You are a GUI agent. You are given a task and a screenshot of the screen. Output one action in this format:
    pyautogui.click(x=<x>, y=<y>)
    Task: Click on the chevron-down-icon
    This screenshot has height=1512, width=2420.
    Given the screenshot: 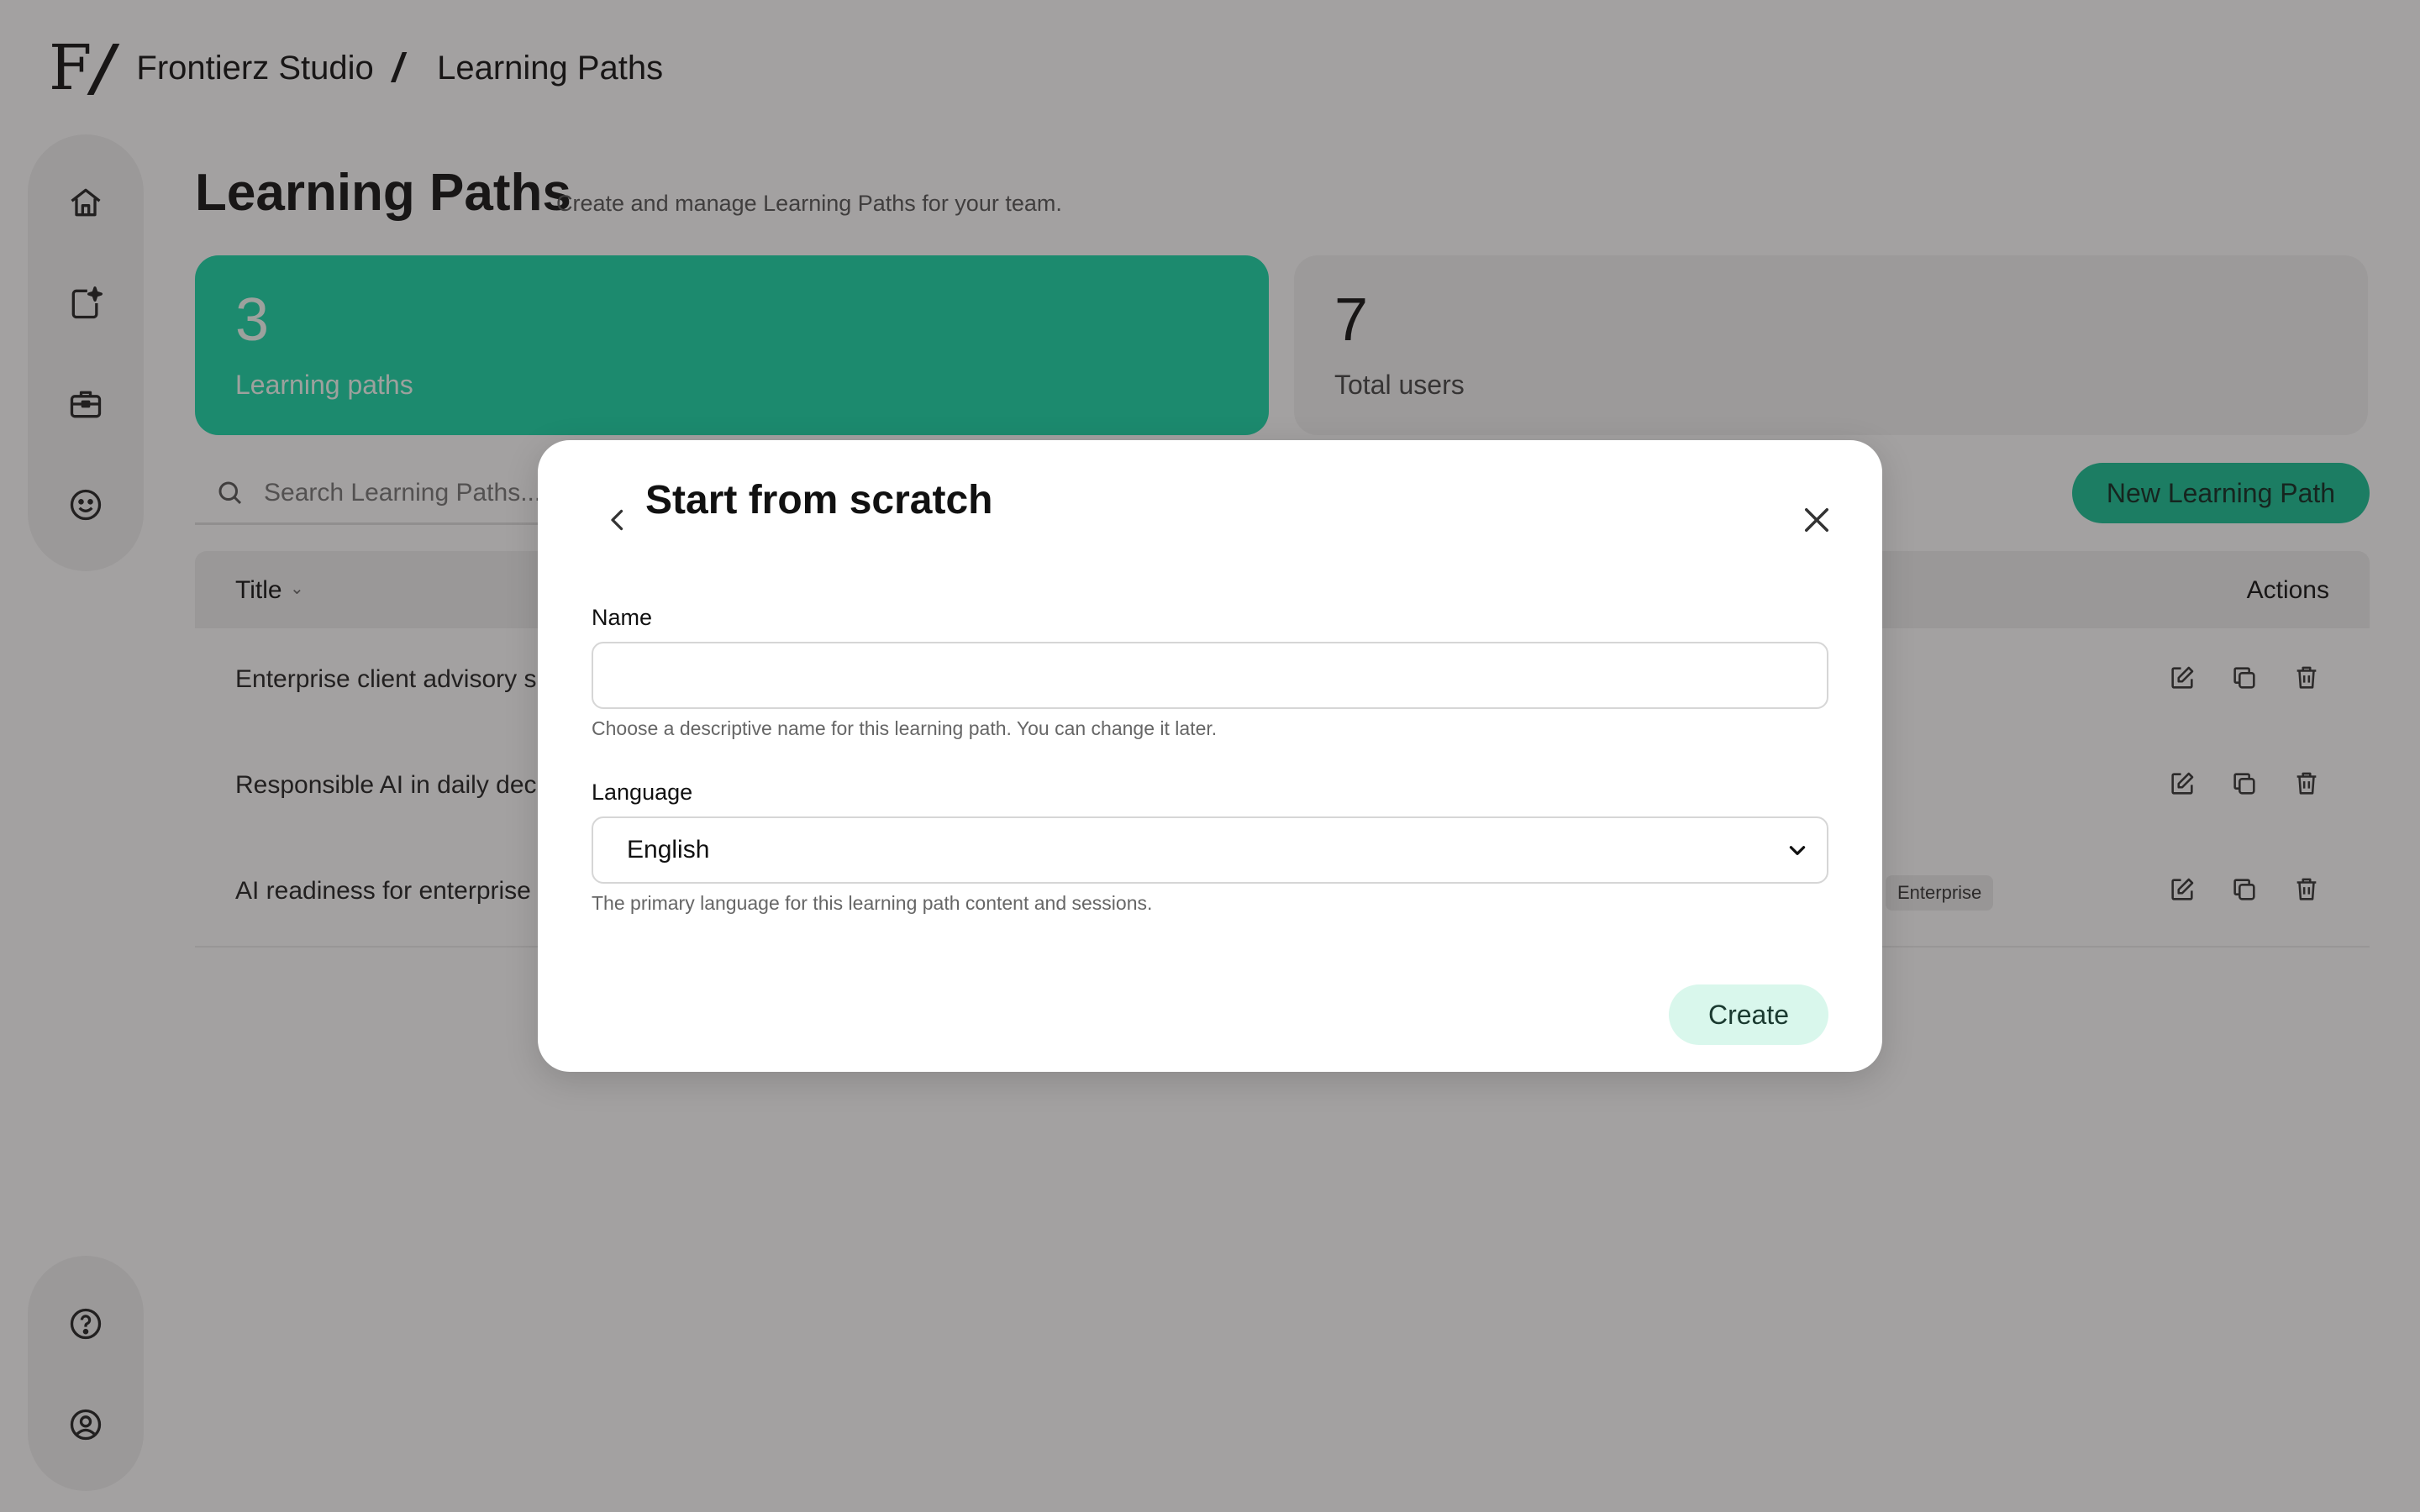 What is the action you would take?
    pyautogui.click(x=1798, y=850)
    